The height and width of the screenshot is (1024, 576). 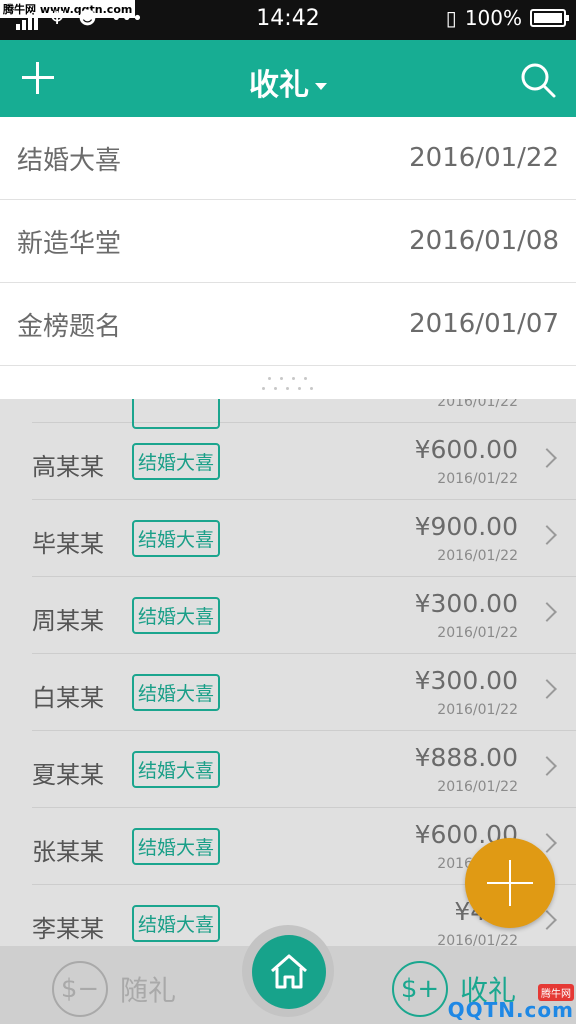 What do you see at coordinates (148, 990) in the screenshot?
I see `tab-give-label: 随礼` at bounding box center [148, 990].